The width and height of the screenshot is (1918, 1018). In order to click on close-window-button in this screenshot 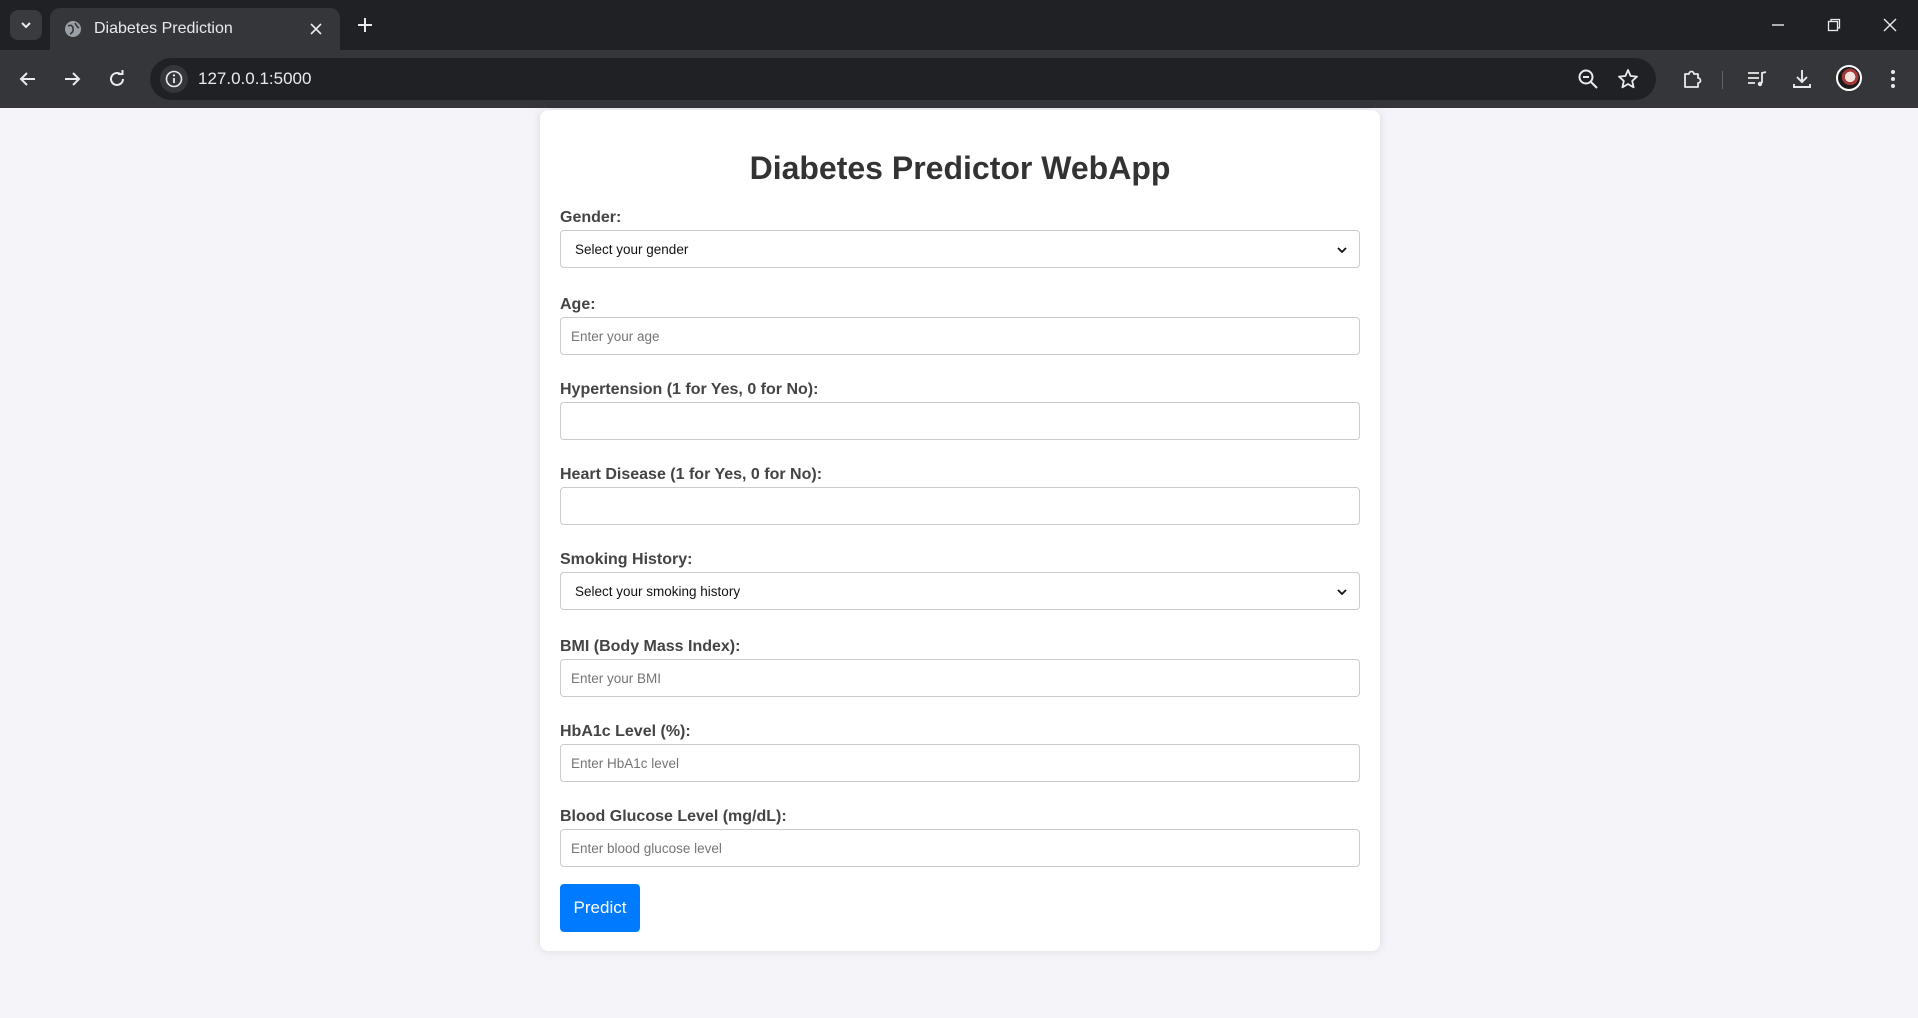, I will do `click(1890, 25)`.